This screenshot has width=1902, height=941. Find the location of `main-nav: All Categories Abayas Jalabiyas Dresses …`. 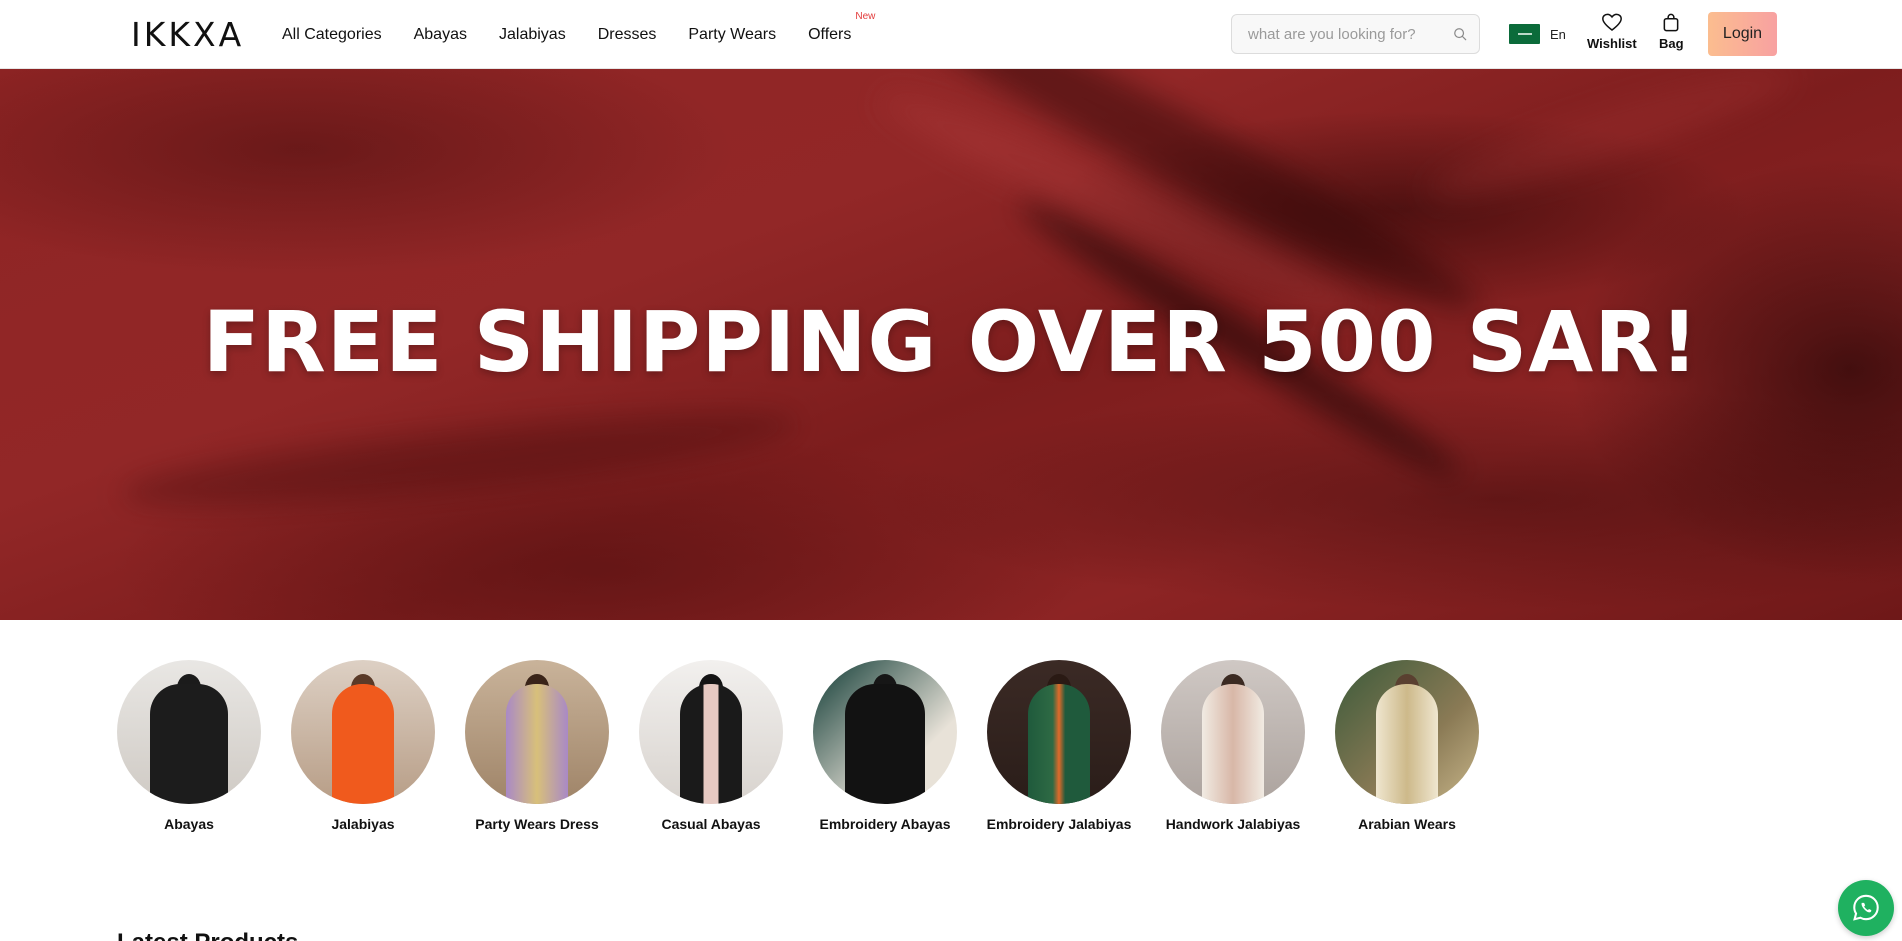

main-nav: All Categories Abayas Jalabiyas Dresses … is located at coordinates (582, 34).